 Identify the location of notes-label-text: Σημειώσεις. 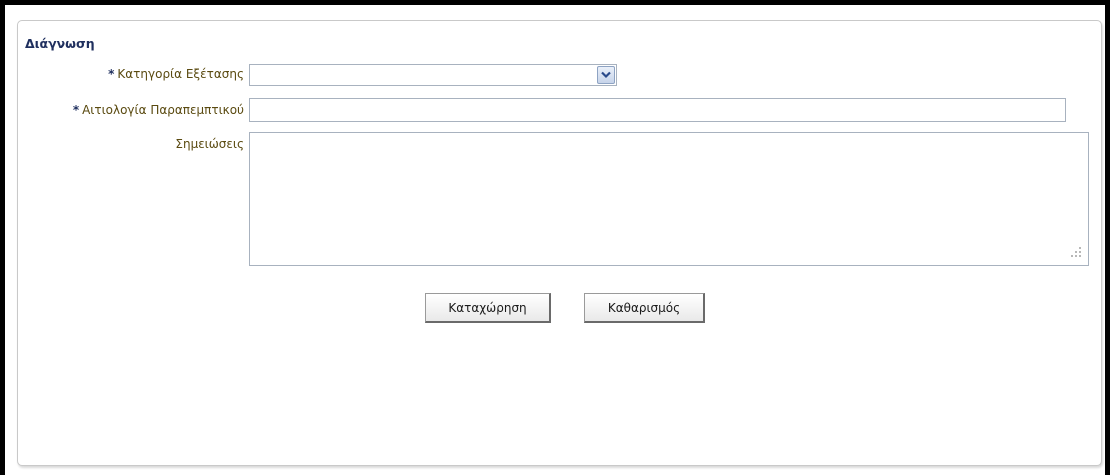
(209, 144).